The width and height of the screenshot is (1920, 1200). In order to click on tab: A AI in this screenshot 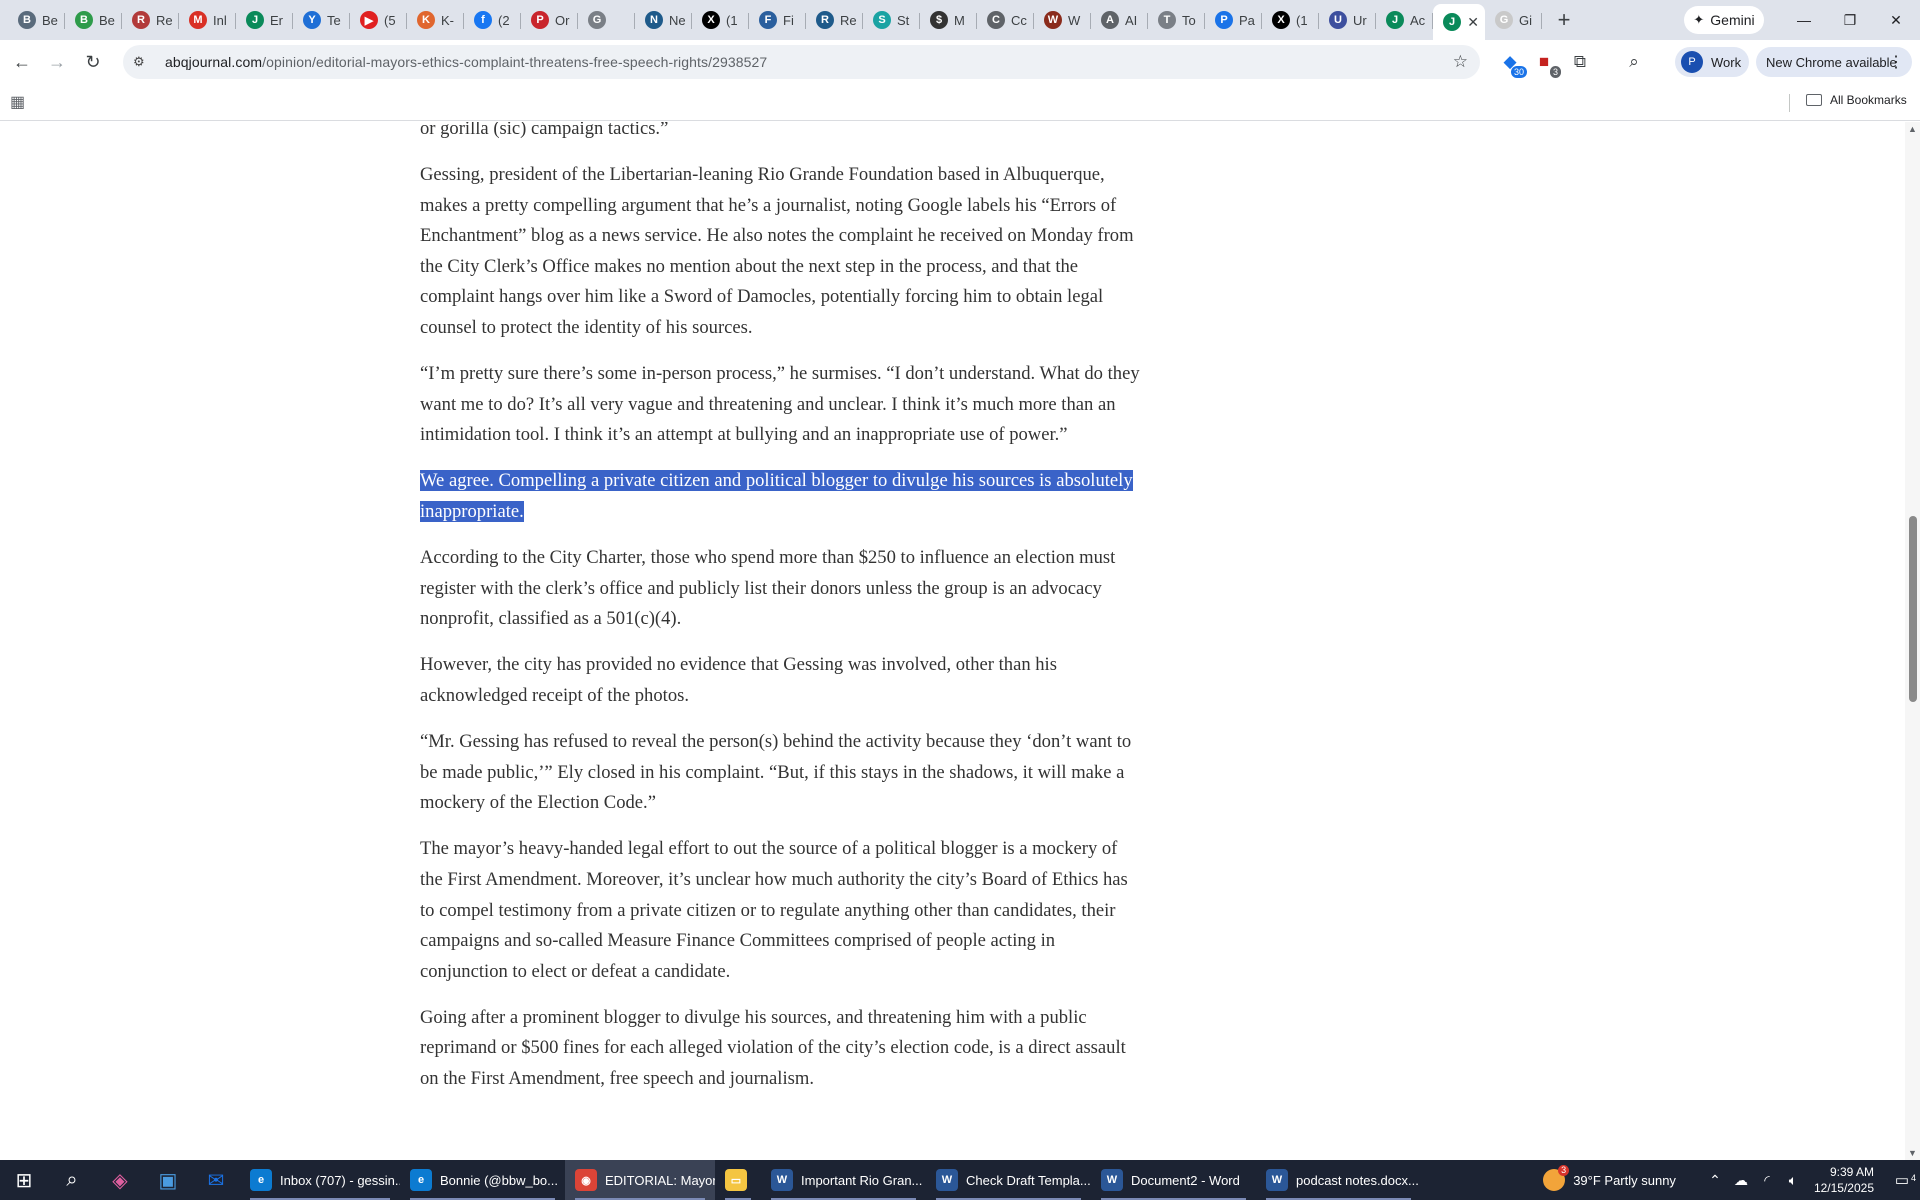, I will do `click(1119, 20)`.